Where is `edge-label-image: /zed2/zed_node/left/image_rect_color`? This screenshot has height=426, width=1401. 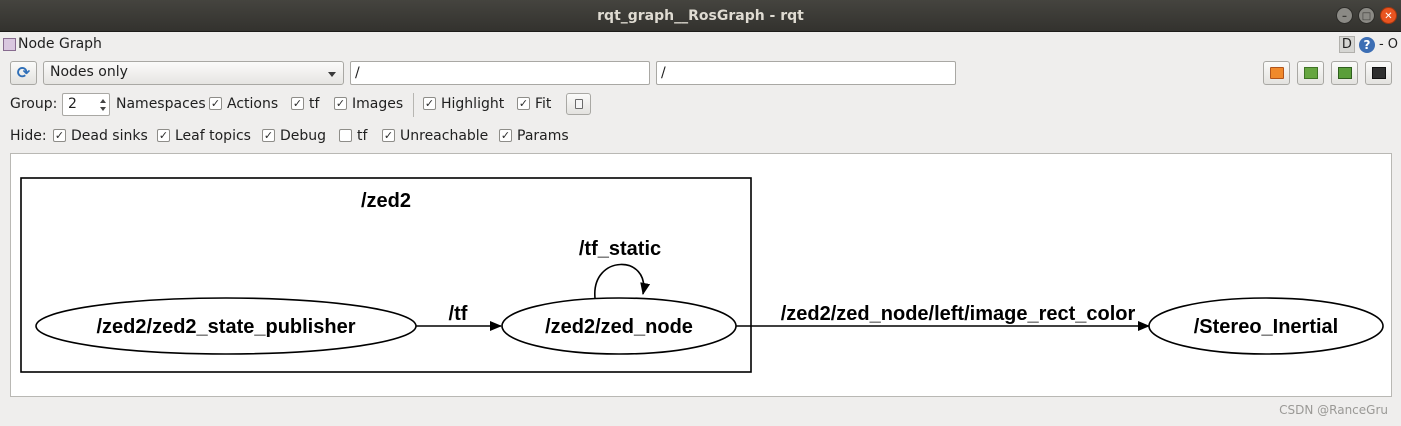
edge-label-image: /zed2/zed_node/left/image_rect_color is located at coordinates (958, 314).